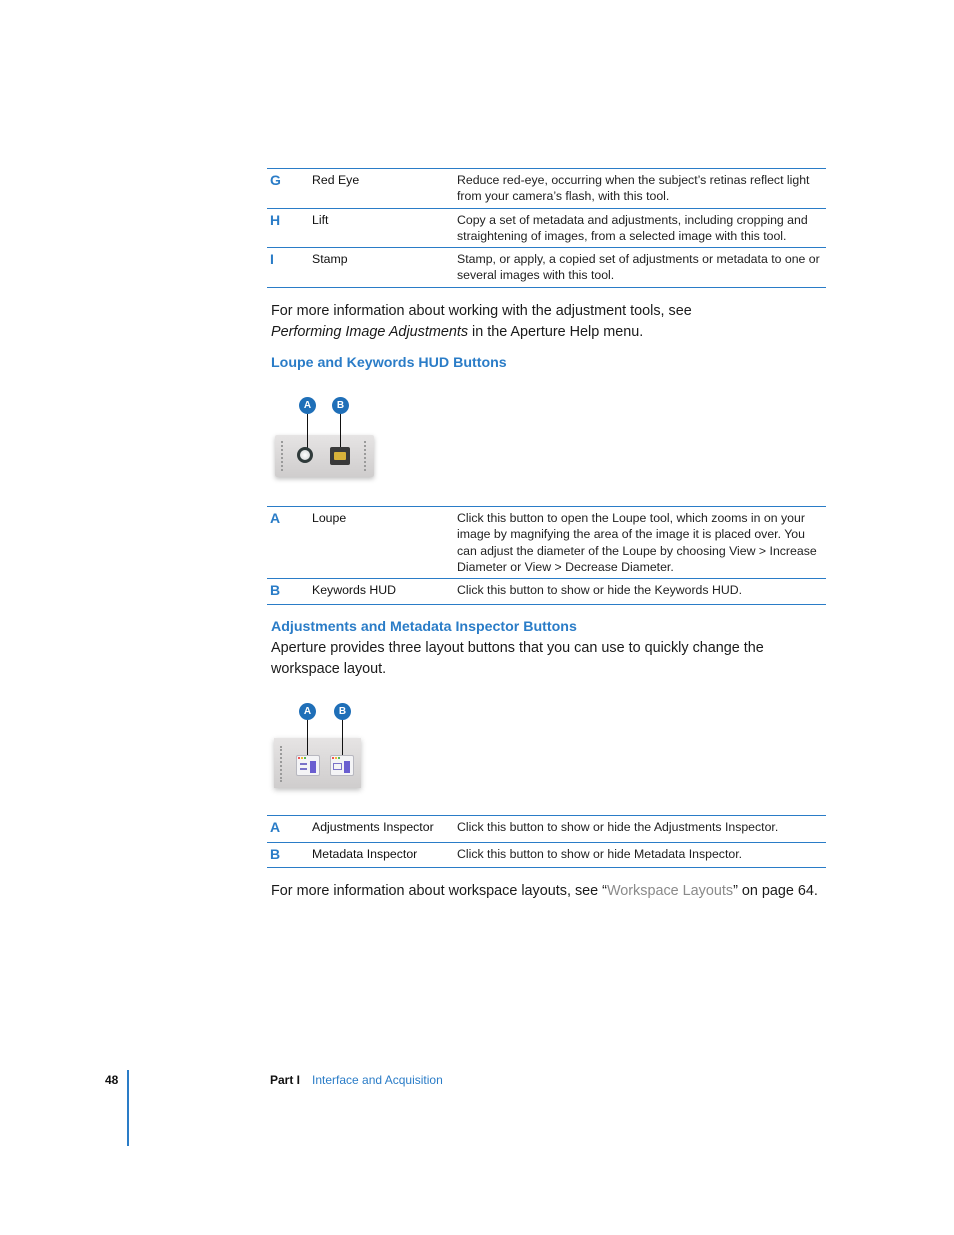 Image resolution: width=954 pixels, height=1235 pixels. Describe the element at coordinates (329, 518) in the screenshot. I see `row-name: Loupe` at that location.